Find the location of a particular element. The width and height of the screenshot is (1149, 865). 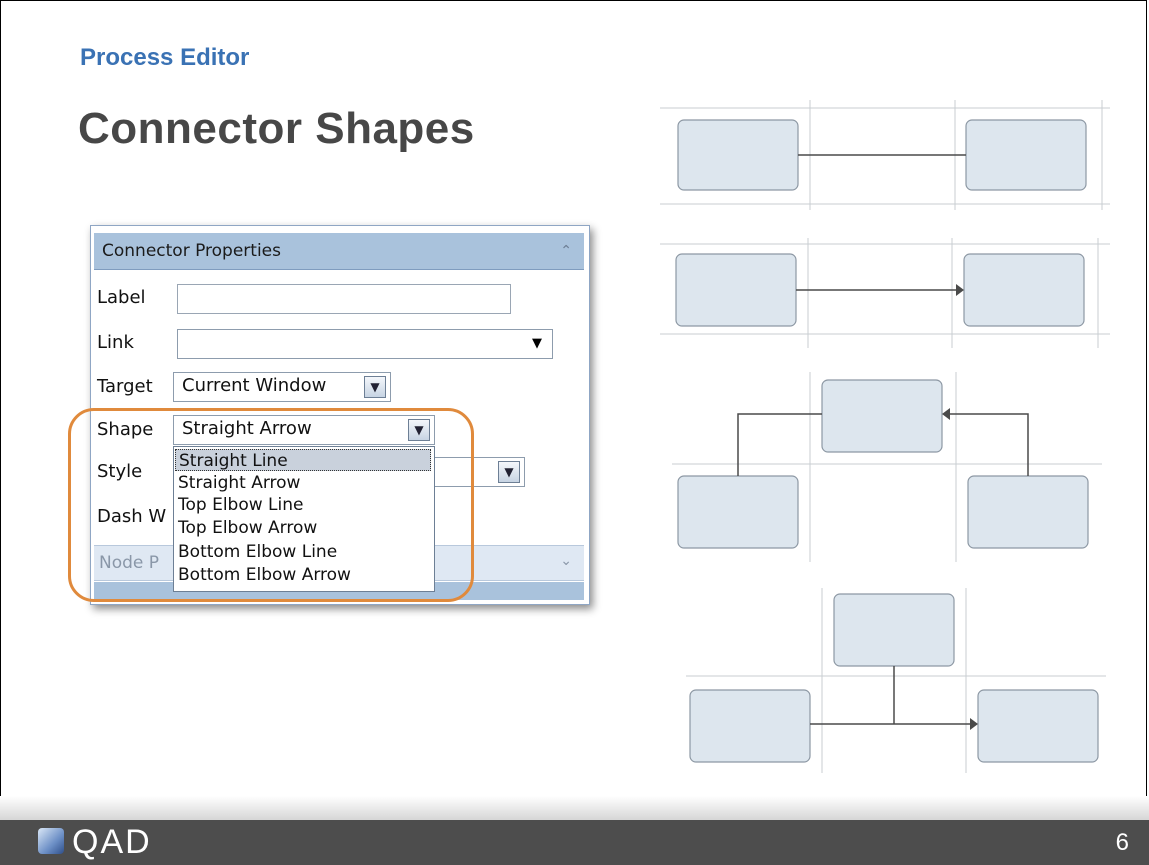

shape-highlight-ring is located at coordinates (271, 505).